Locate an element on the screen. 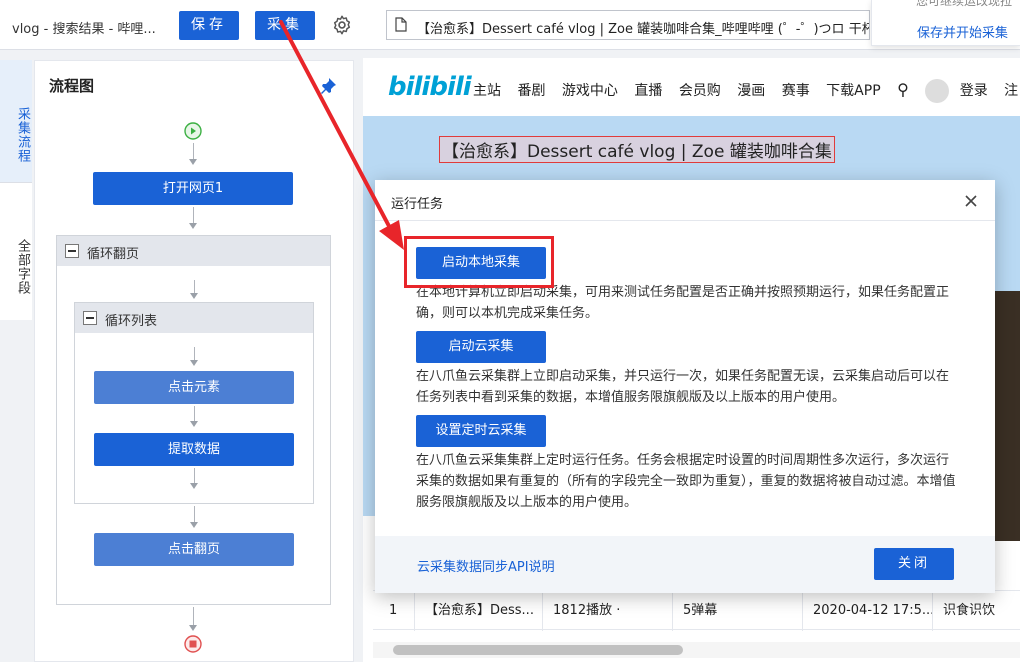 Image resolution: width=1020 pixels, height=662 pixels. scrollbar-thumb is located at coordinates (538, 650).